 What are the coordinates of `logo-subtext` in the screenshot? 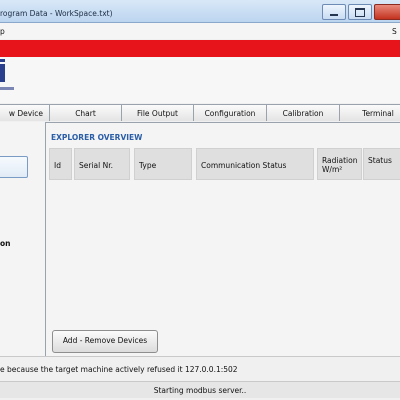 It's located at (7, 88).